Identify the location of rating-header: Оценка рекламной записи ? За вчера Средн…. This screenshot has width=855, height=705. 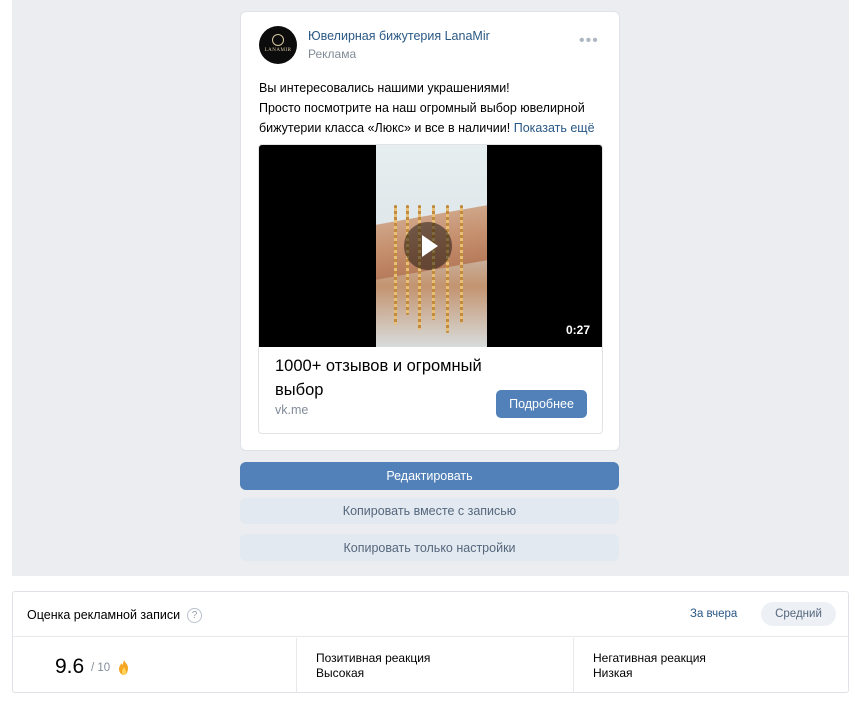
(430, 614).